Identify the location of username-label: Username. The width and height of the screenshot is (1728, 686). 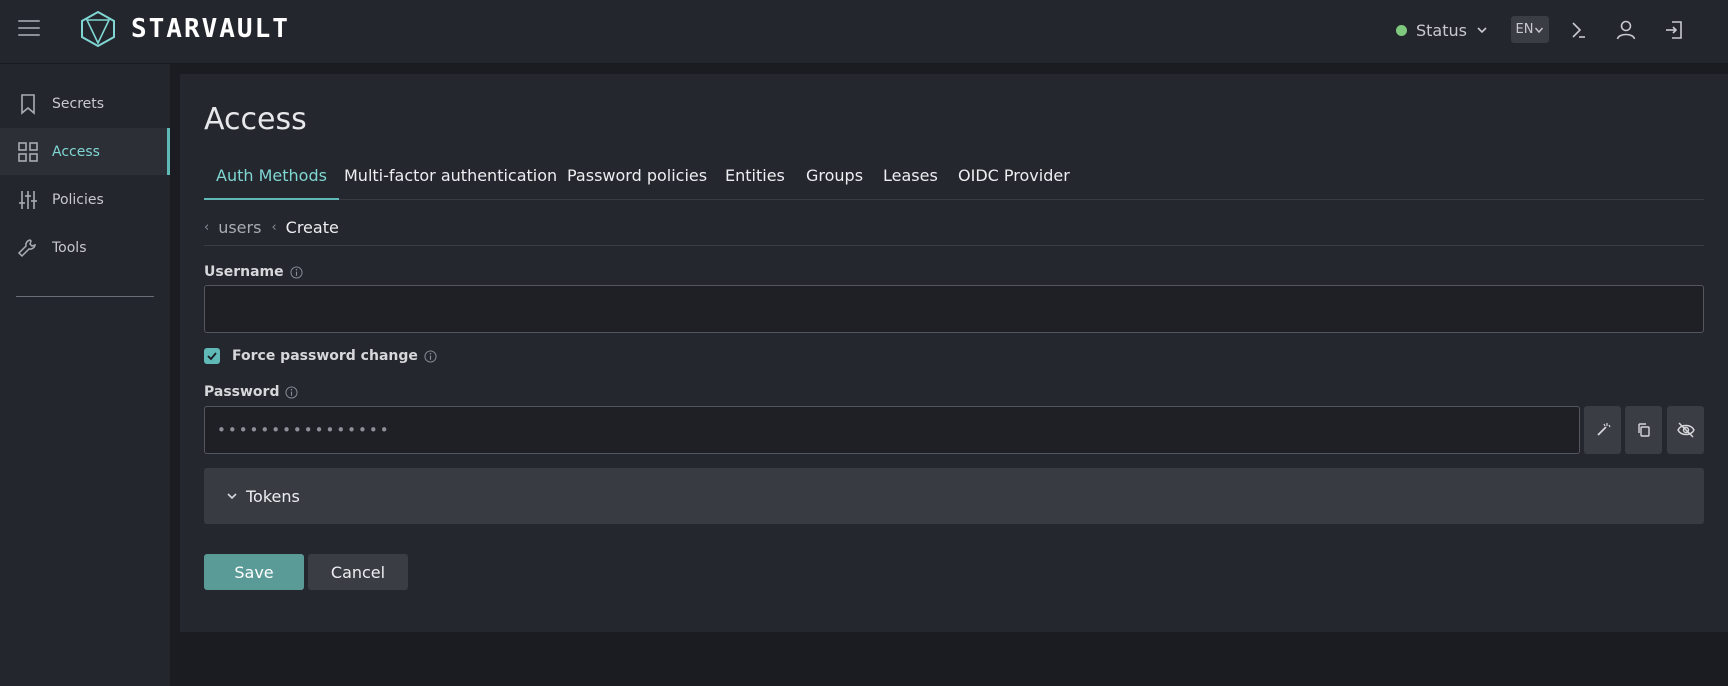
(253, 272).